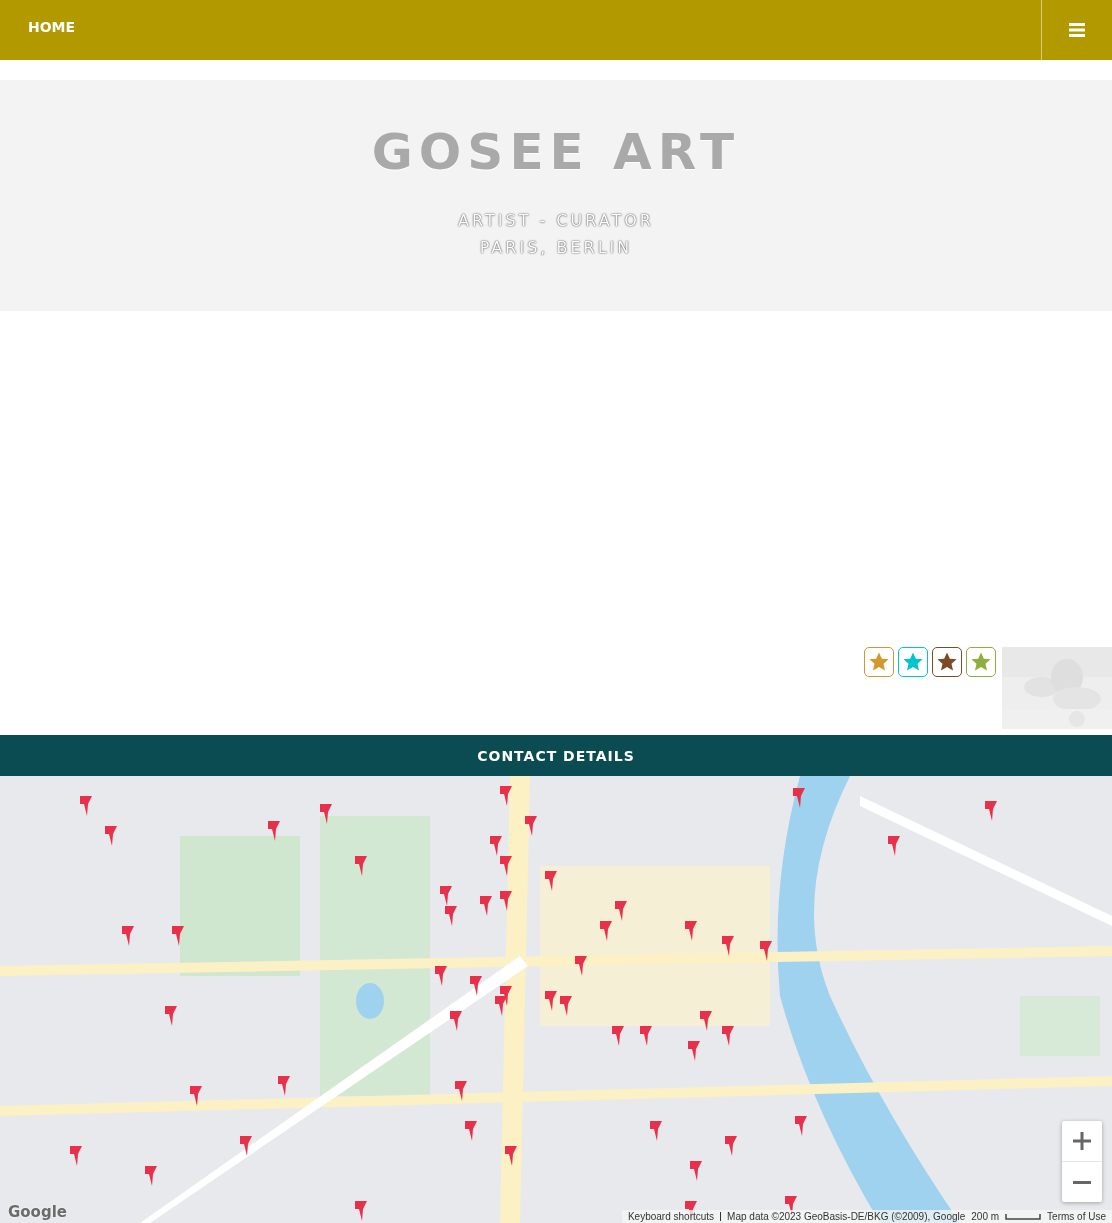 The height and width of the screenshot is (1223, 1112). Describe the element at coordinates (671, 1216) in the screenshot. I see `keyboard-shortcuts-link: Keyboard shortcuts` at that location.